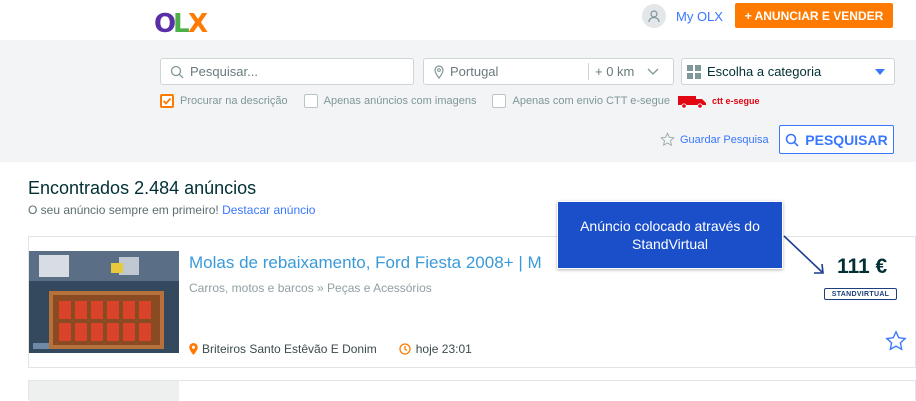 The width and height of the screenshot is (916, 401). Describe the element at coordinates (880, 71) in the screenshot. I see `caret-down-icon` at that location.